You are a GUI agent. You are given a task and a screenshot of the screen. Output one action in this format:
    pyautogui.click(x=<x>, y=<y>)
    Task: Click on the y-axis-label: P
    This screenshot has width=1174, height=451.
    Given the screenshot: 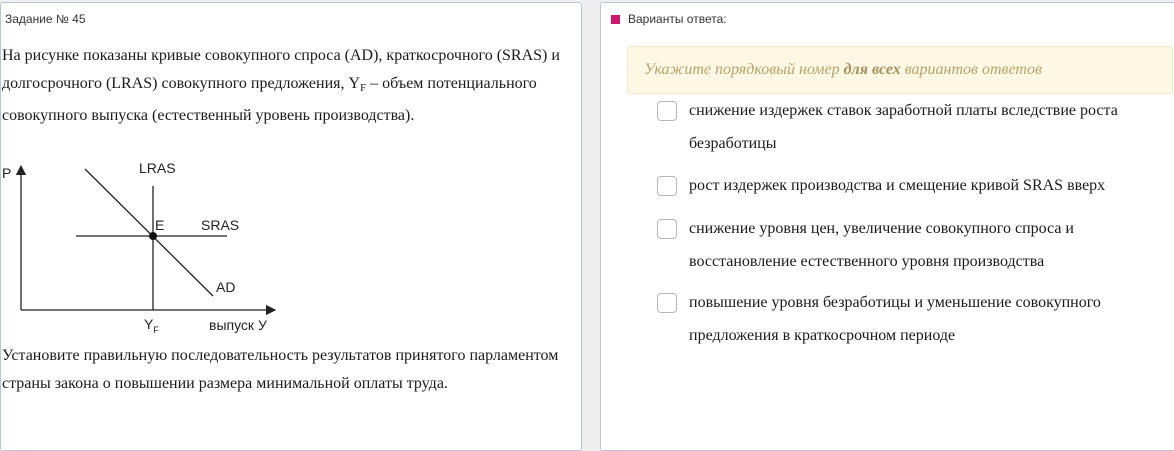 What is the action you would take?
    pyautogui.click(x=6, y=173)
    